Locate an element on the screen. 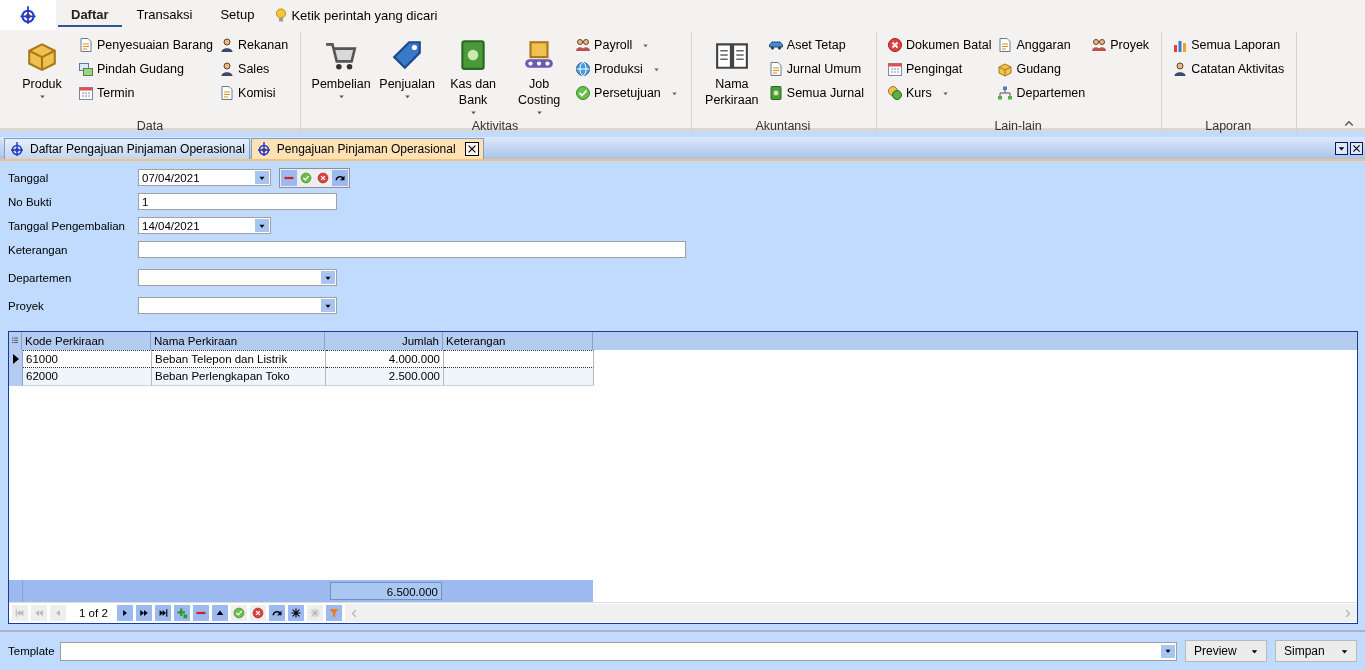 The image size is (1365, 670). ribbon-button: Komisi is located at coordinates (254, 93).